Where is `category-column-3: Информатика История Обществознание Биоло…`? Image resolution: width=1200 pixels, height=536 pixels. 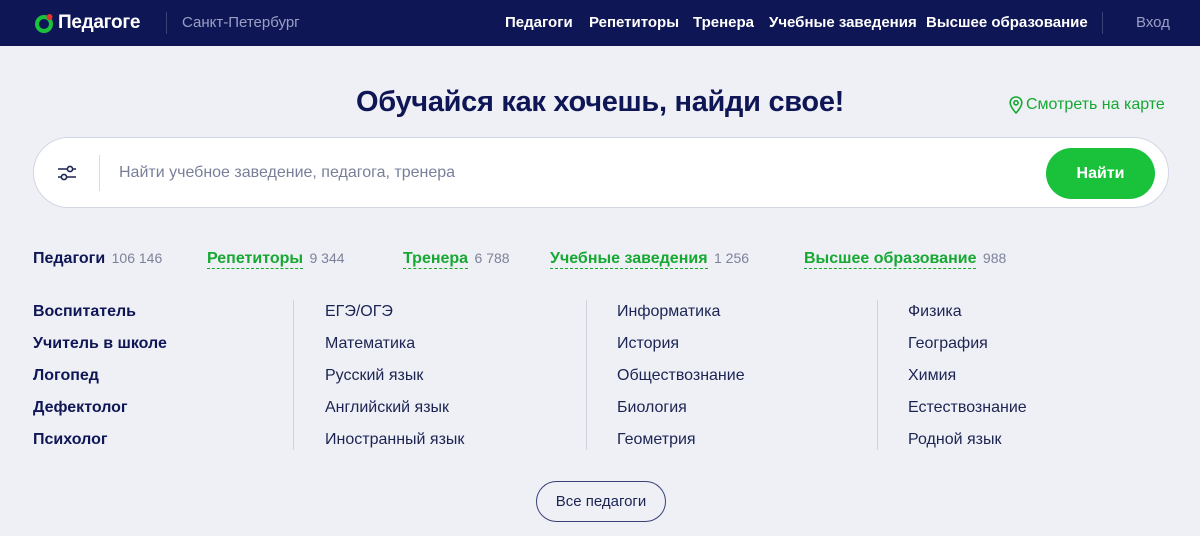
category-column-3: Информатика История Обществознание Биоло… is located at coordinates (681, 382).